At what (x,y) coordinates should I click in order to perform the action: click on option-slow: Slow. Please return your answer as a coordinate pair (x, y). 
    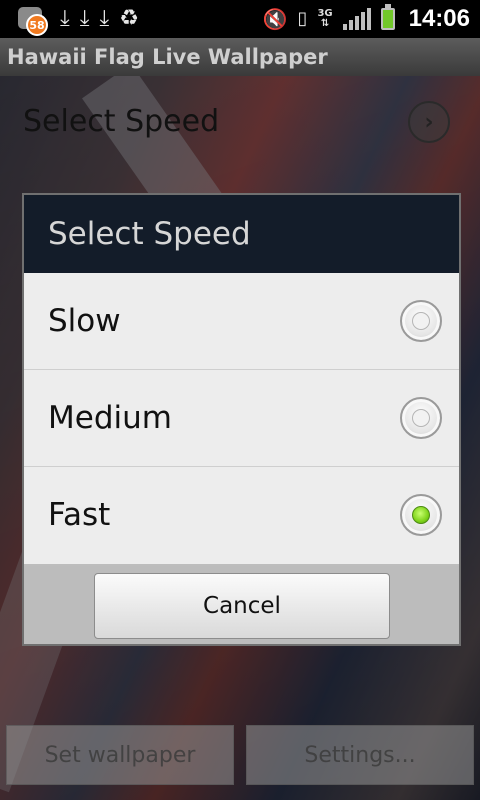
    Looking at the image, I should click on (241, 321).